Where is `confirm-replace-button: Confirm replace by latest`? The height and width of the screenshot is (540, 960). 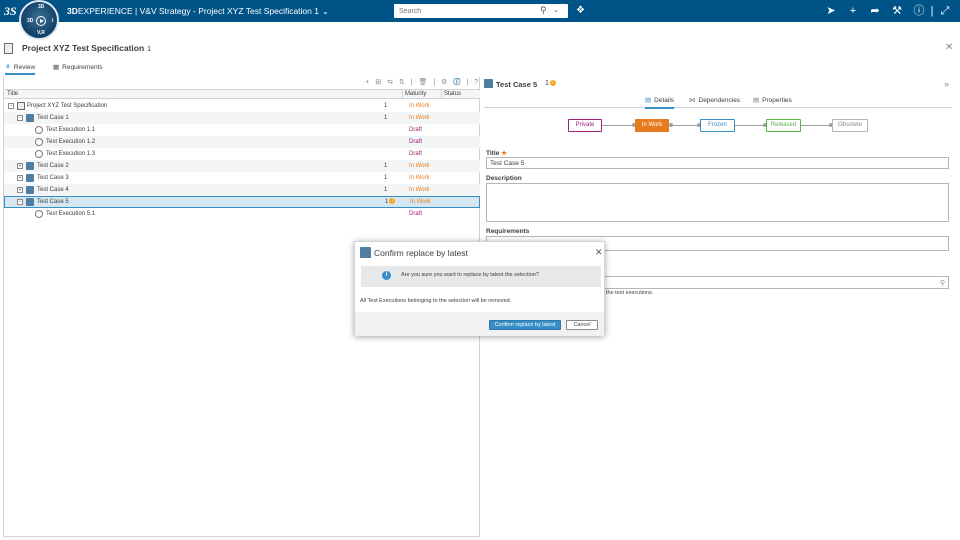 confirm-replace-button: Confirm replace by latest is located at coordinates (525, 325).